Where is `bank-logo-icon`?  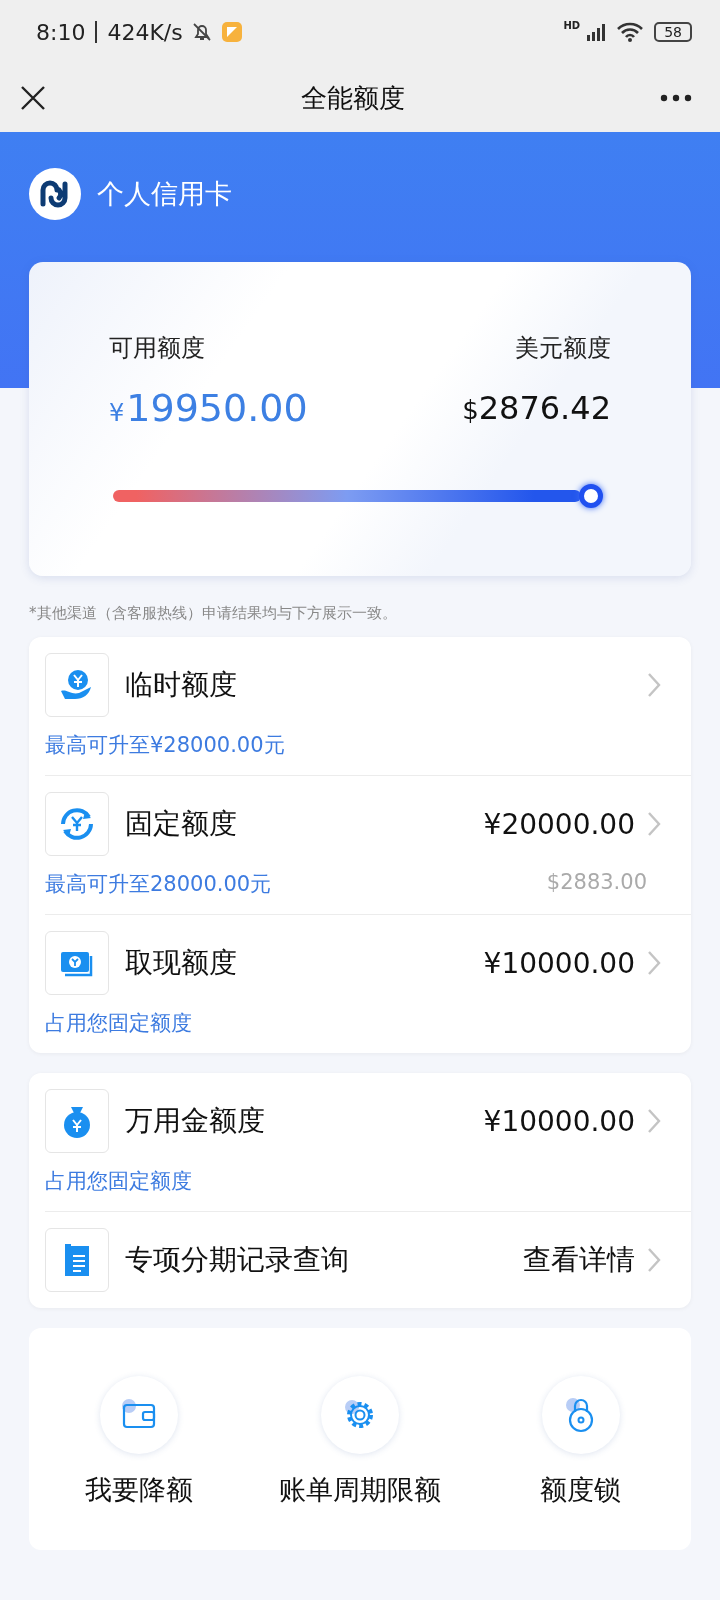
bank-logo-icon is located at coordinates (55, 194).